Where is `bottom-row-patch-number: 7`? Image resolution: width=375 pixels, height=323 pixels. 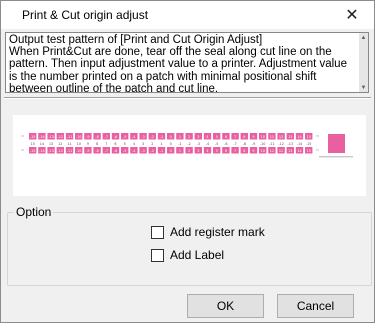 bottom-row-patch-number: 7 is located at coordinates (235, 151).